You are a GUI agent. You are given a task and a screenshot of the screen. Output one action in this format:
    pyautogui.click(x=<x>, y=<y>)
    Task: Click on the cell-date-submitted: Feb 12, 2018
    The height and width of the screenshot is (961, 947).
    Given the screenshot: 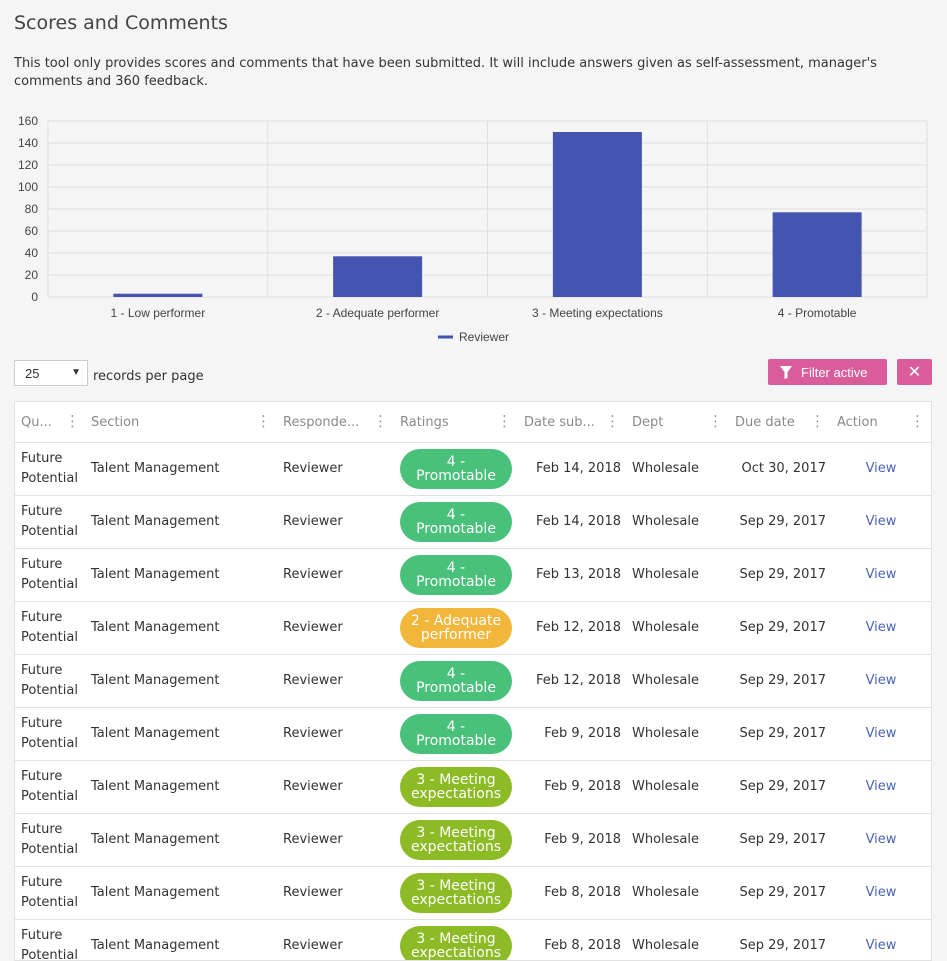 What is the action you would take?
    pyautogui.click(x=571, y=627)
    